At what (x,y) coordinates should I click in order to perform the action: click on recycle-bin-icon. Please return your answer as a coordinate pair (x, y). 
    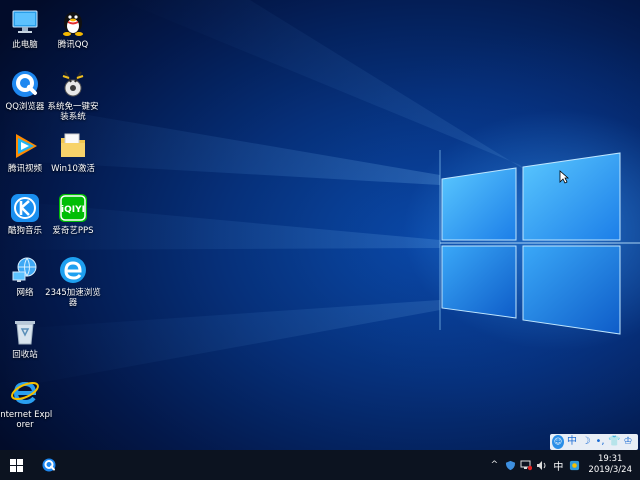
    Looking at the image, I should click on (25, 333).